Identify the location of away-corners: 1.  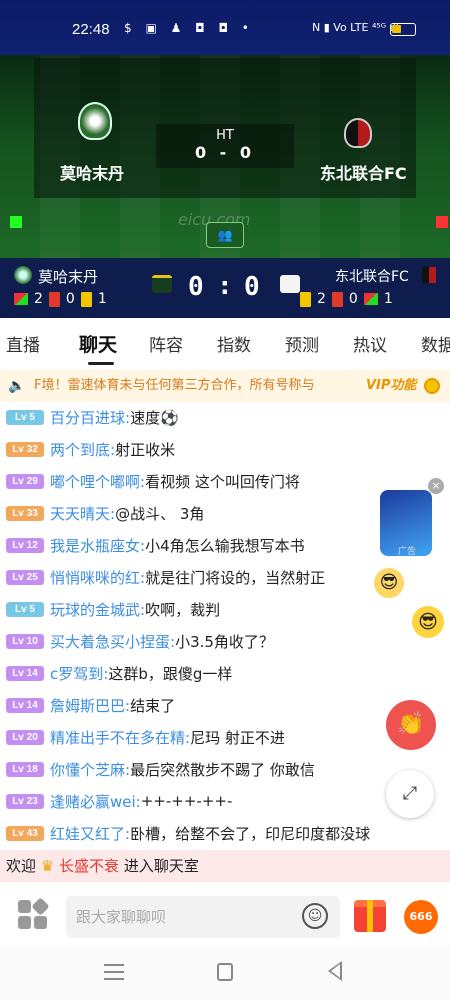
(388, 299).